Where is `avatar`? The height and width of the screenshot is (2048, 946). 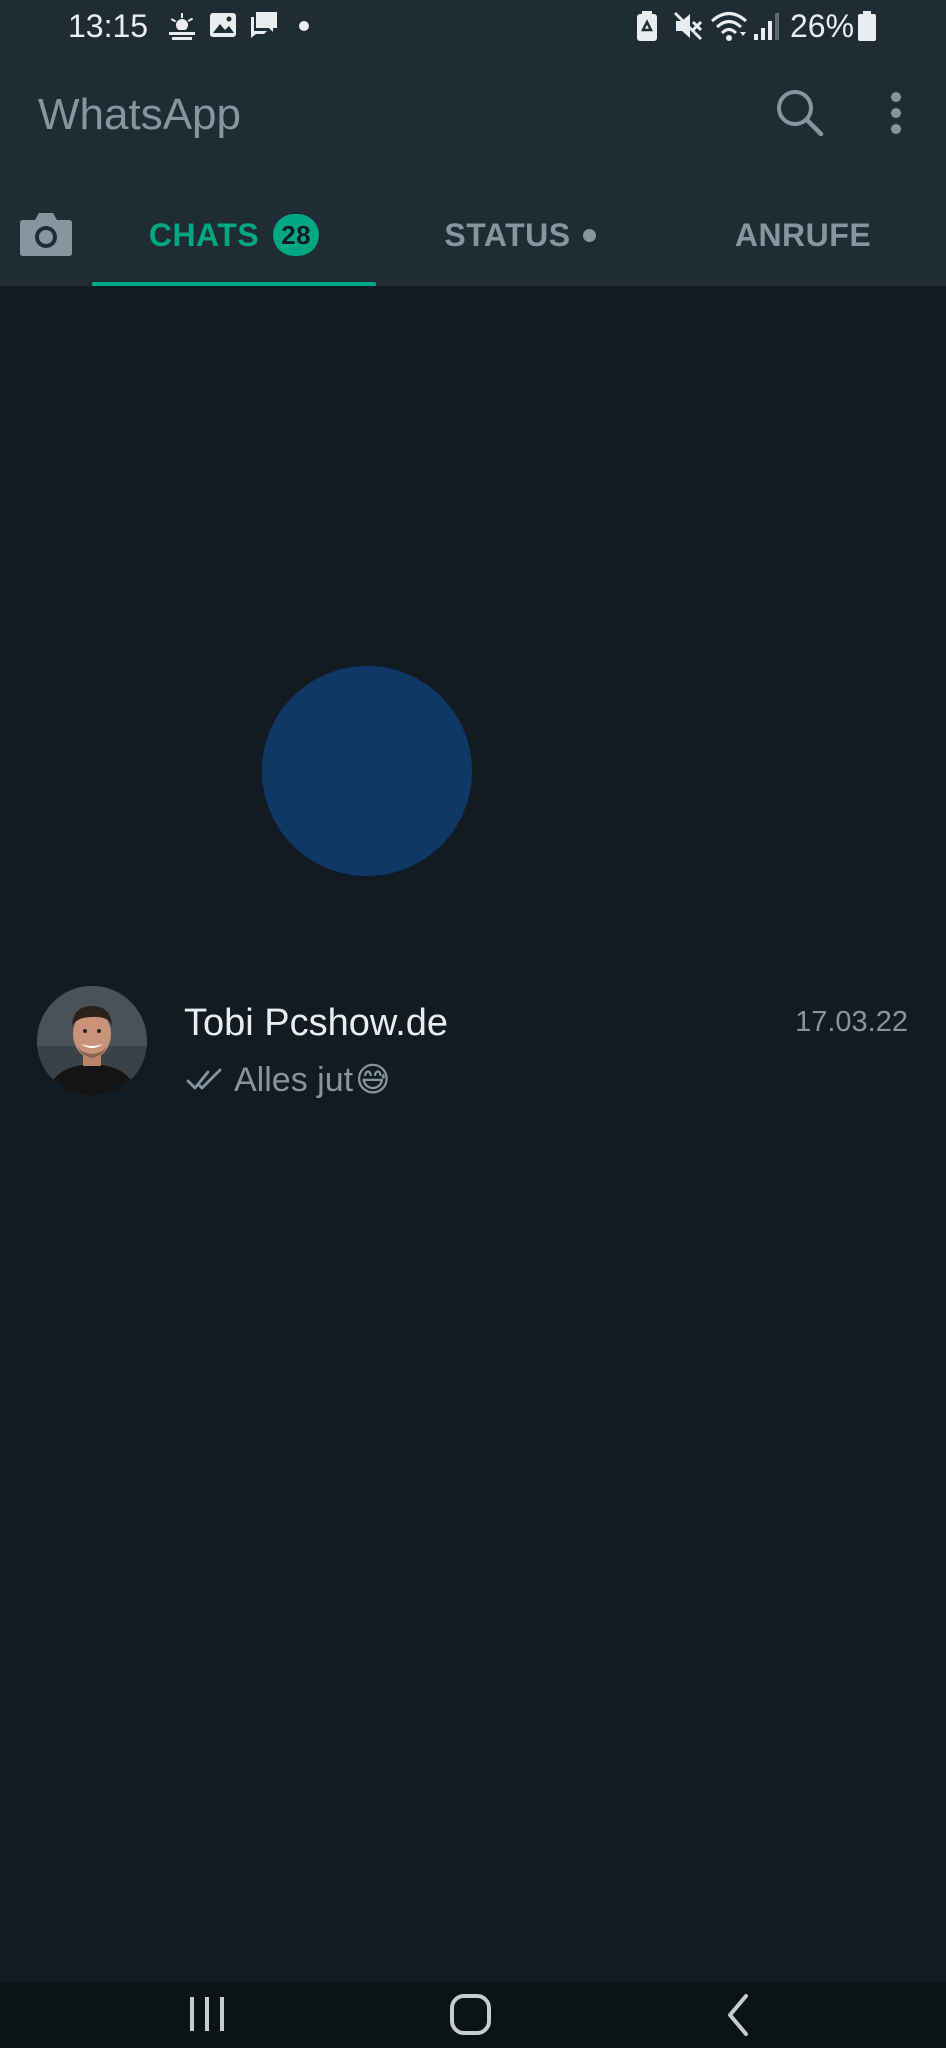
avatar is located at coordinates (92, 1041).